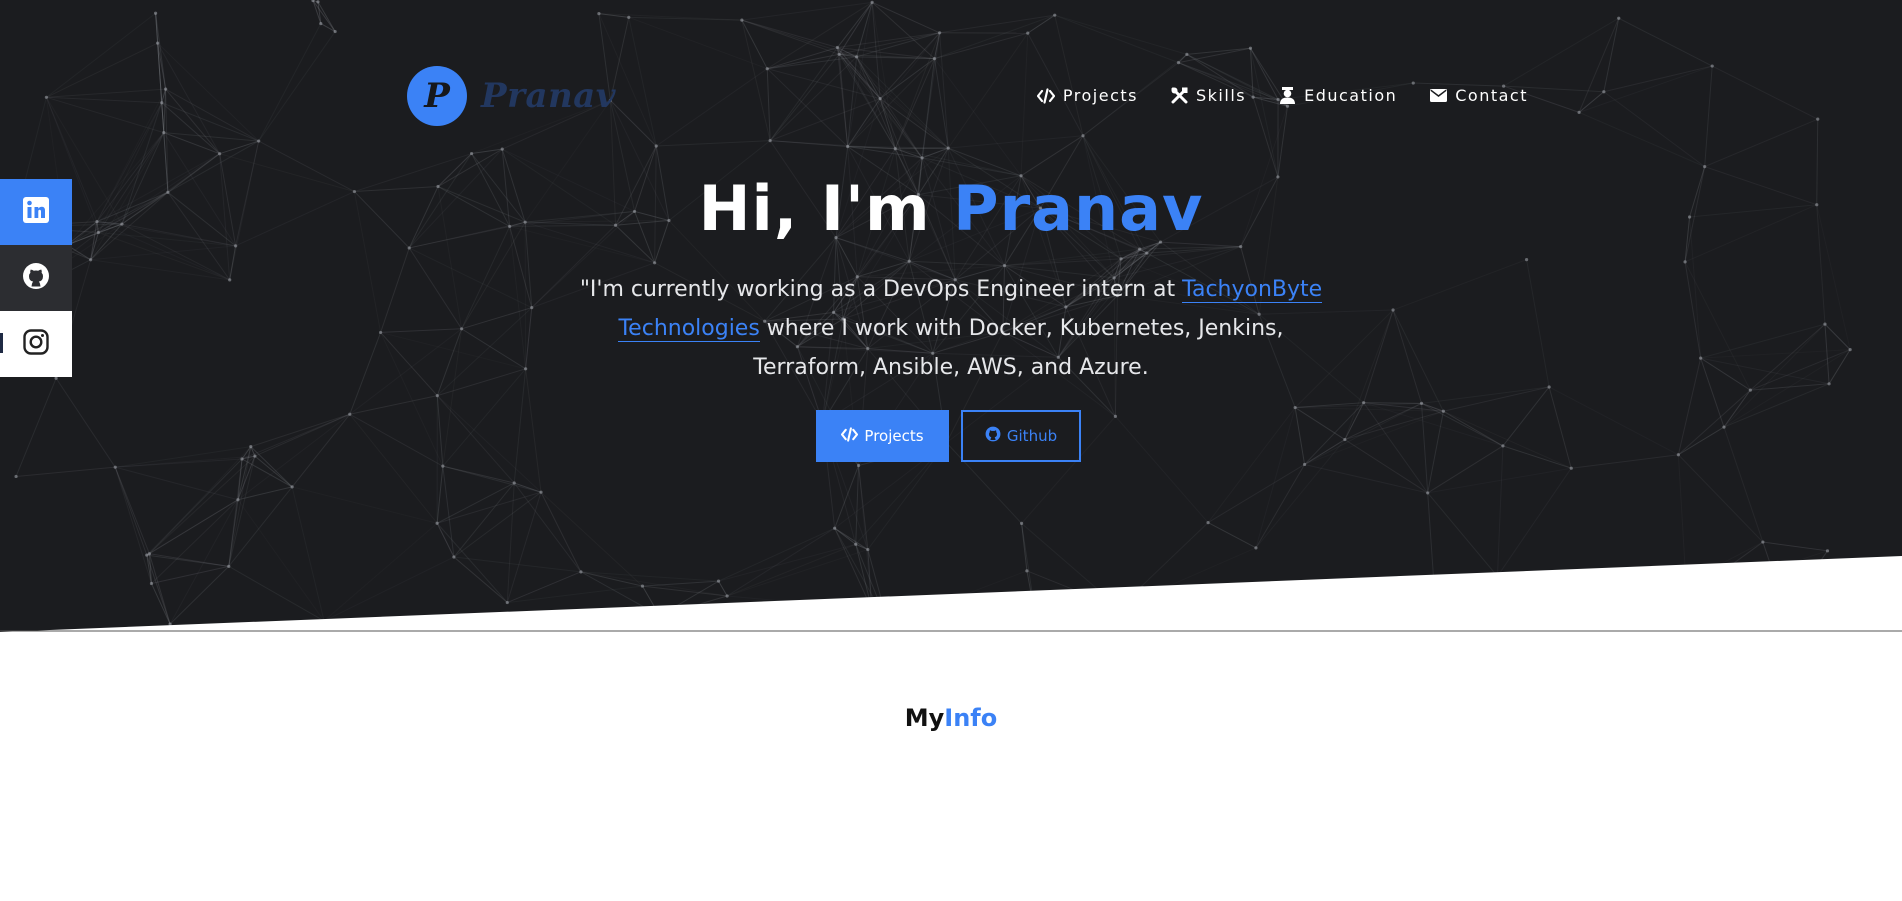 The width and height of the screenshot is (1902, 901). I want to click on nav-contact-label: Contact, so click(1491, 95).